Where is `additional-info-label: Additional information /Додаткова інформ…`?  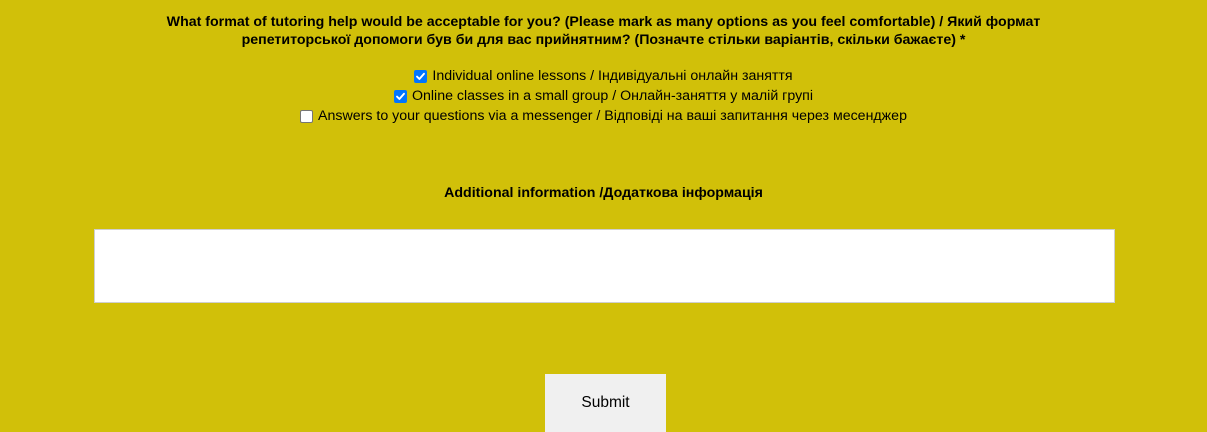 additional-info-label: Additional information /Додаткова інформ… is located at coordinates (603, 193).